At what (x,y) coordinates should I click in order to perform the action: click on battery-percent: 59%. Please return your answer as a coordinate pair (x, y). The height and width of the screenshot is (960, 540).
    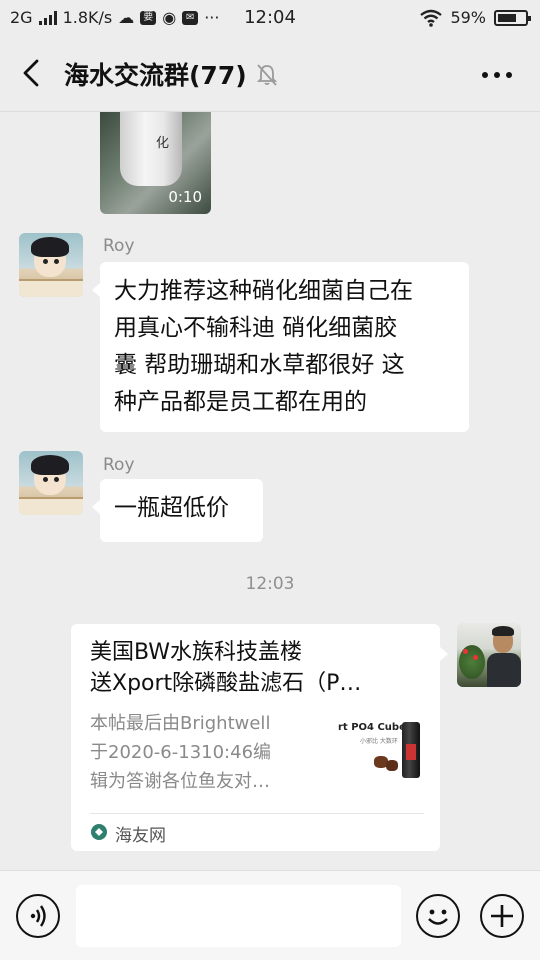
    Looking at the image, I should click on (468, 17).